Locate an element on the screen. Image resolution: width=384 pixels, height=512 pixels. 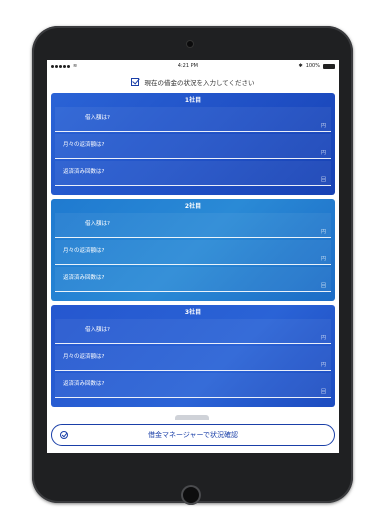
wifi-icon: ≋ is located at coordinates (75, 66).